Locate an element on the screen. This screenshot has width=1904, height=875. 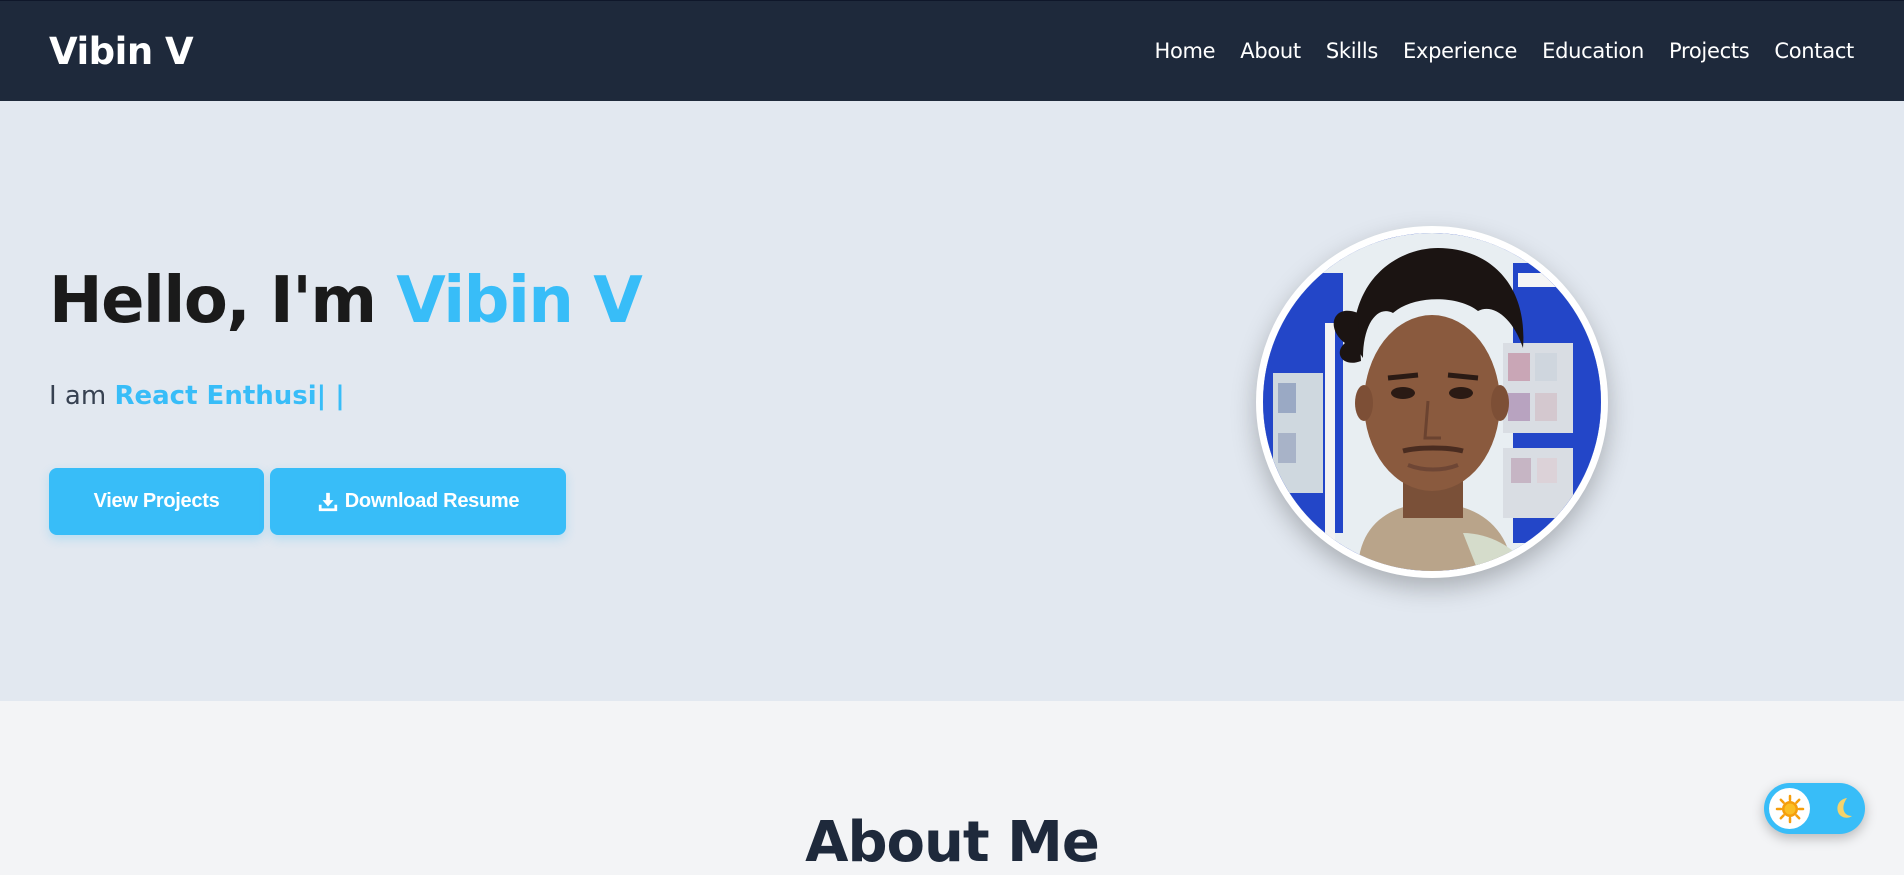
toggle-knob is located at coordinates (1789, 808).